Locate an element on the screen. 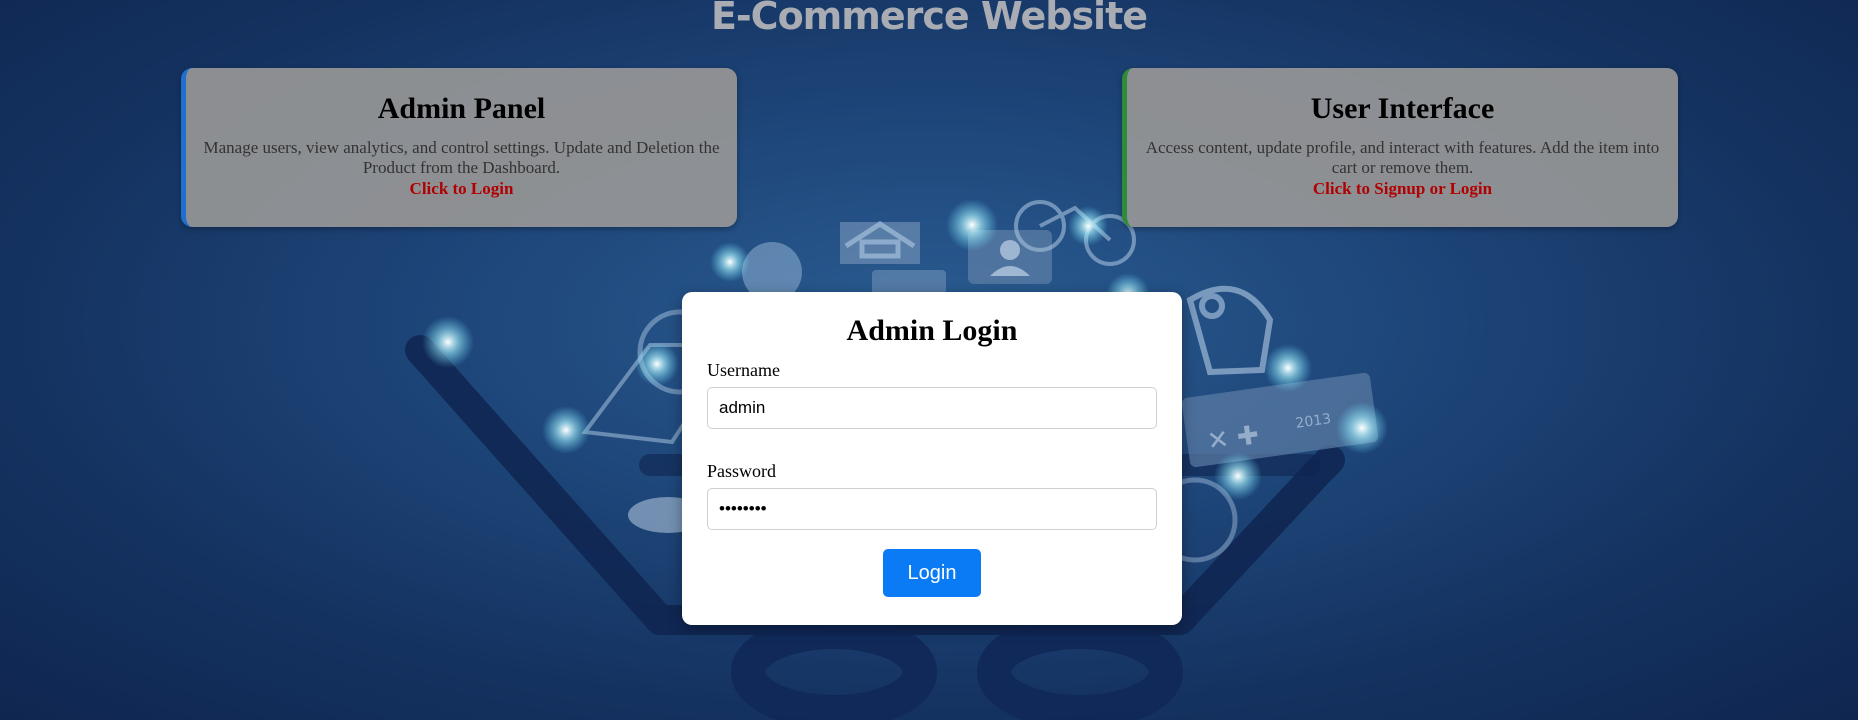 This screenshot has width=1858, height=720. power-icon is located at coordinates (909, 282).